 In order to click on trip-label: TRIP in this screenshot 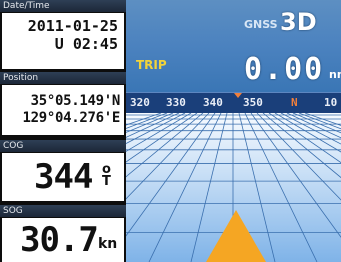, I will do `click(151, 65)`.